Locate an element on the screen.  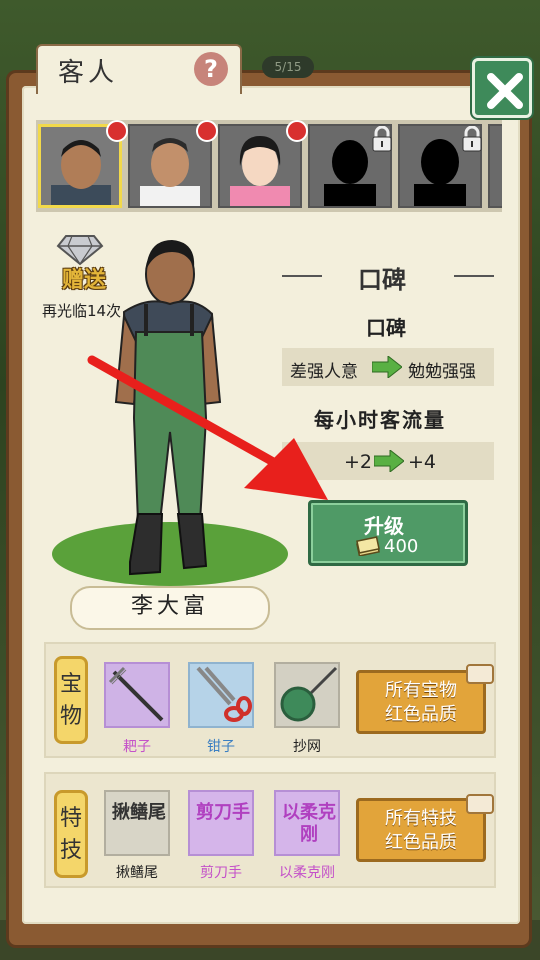
skills-tag: 特技 is located at coordinates (71, 834).